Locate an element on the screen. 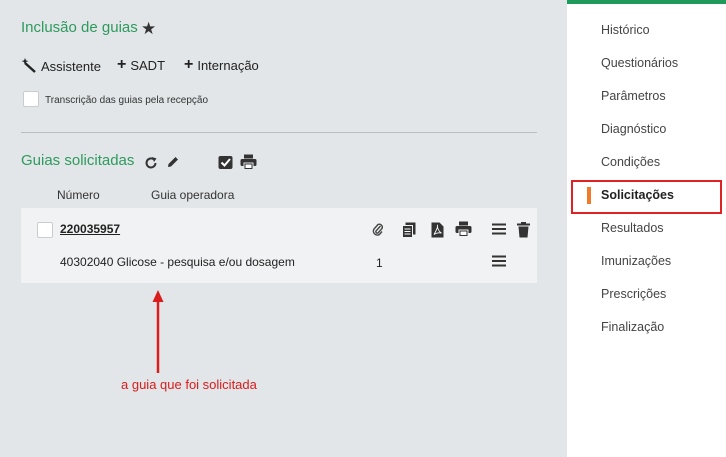 The width and height of the screenshot is (726, 457). sidebar-item-parametros: Parâmetros is located at coordinates (633, 96).